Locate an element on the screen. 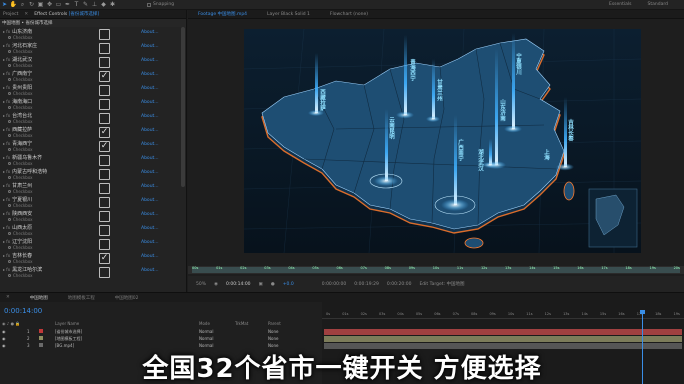  column-layer-name: Layer Name is located at coordinates (67, 323).